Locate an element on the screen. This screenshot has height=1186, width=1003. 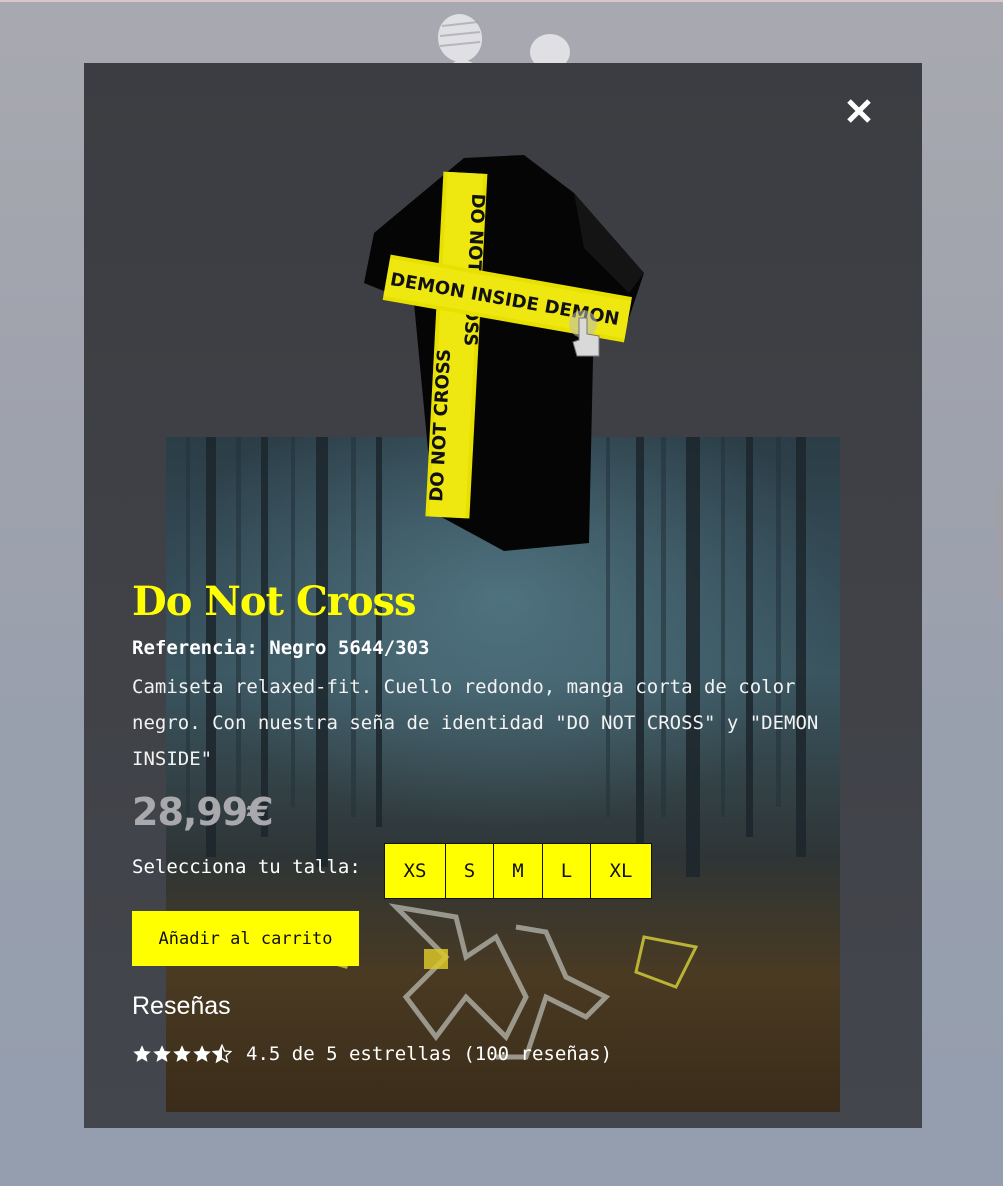
add-to-cart-button: Añadir al carrito is located at coordinates (245, 938).